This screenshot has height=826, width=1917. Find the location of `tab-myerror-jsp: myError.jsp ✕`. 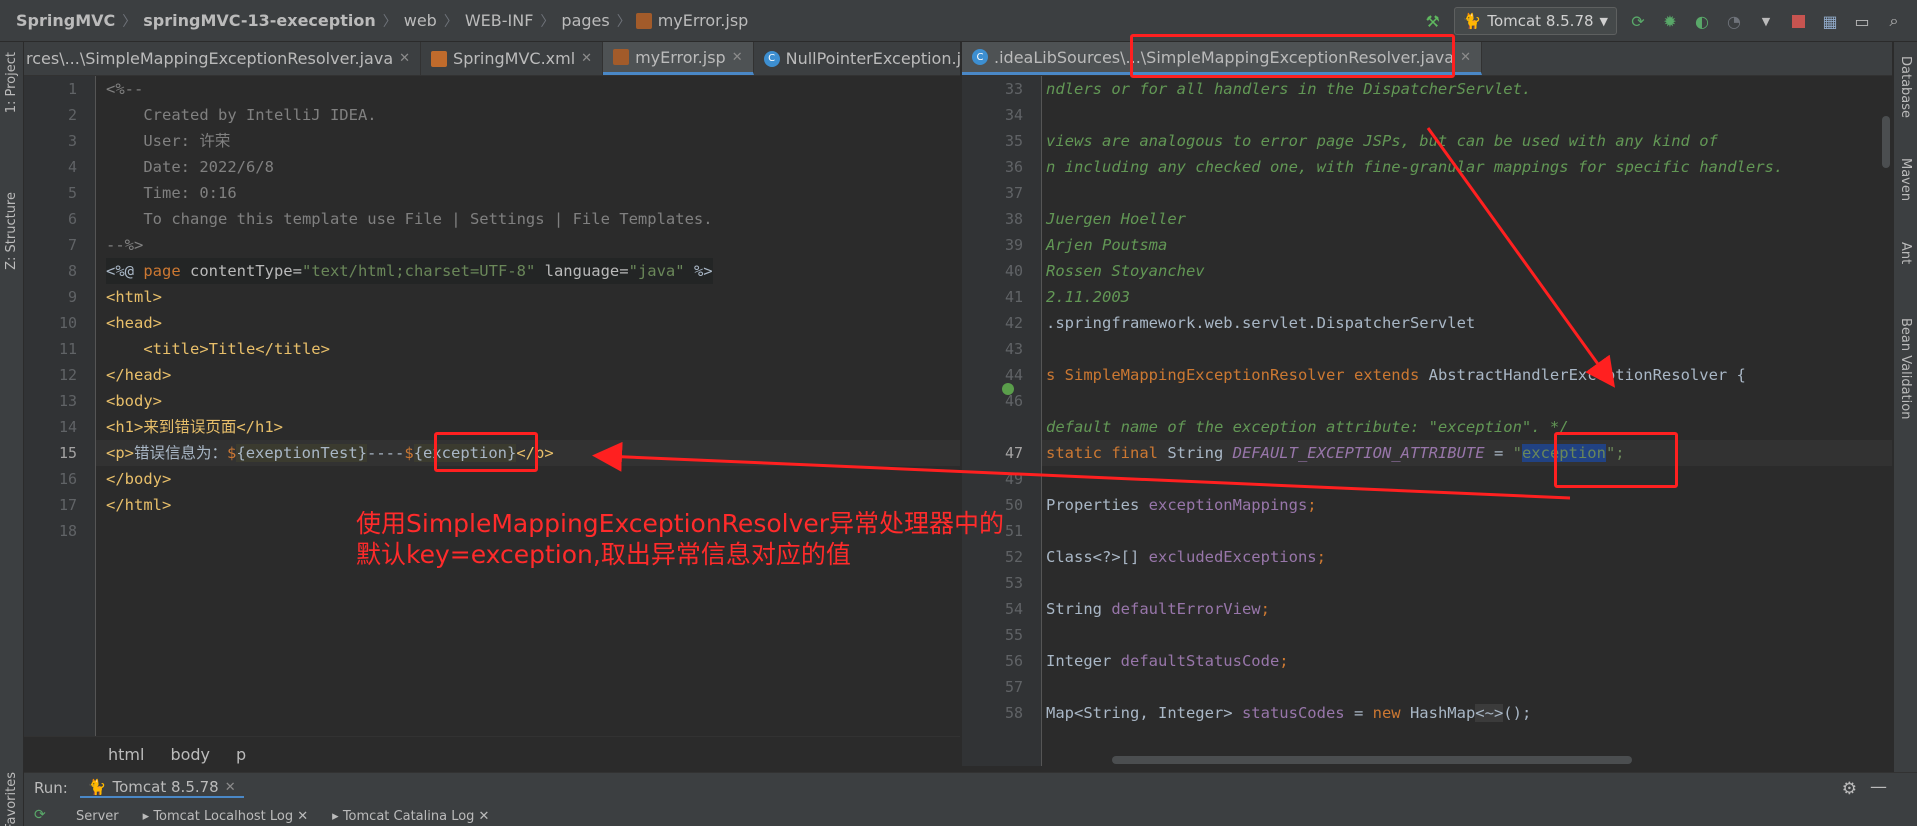

tab-myerror-jsp: myError.jsp ✕ is located at coordinates (678, 58).